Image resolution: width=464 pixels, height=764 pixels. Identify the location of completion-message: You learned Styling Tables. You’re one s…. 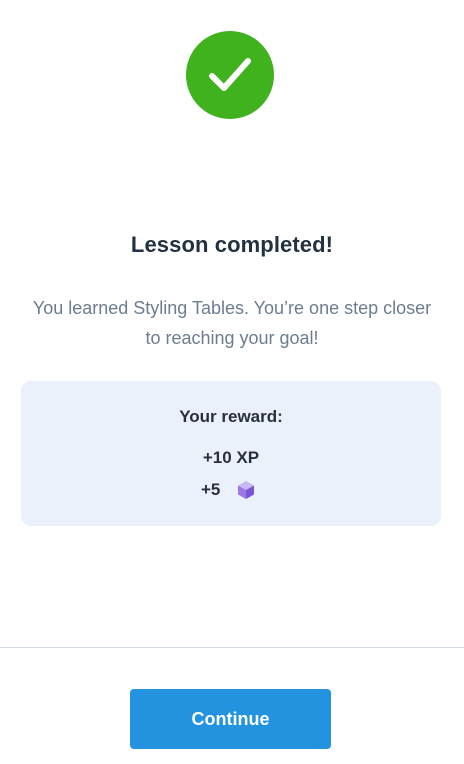
(232, 323).